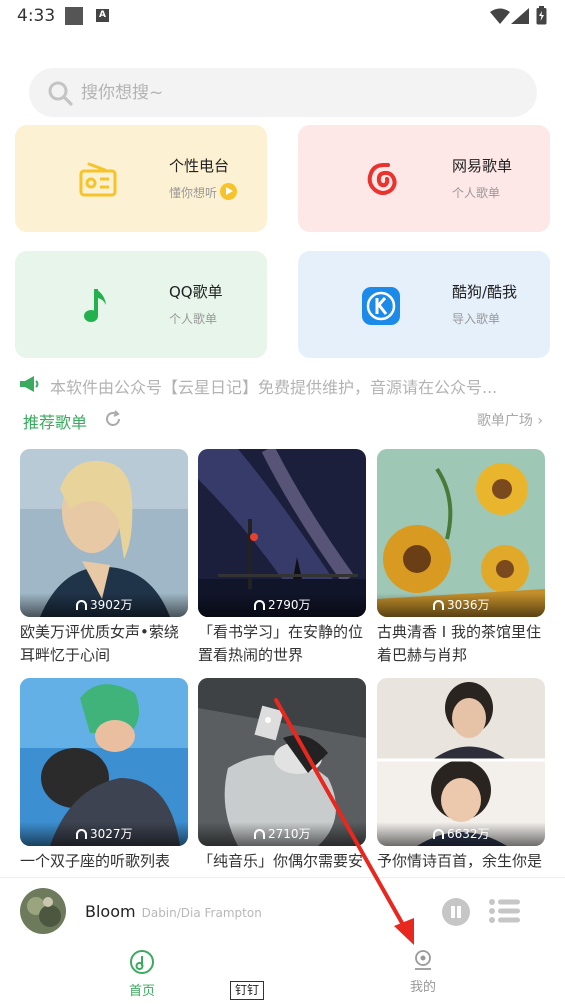  What do you see at coordinates (291, 92) in the screenshot?
I see `search-input` at bounding box center [291, 92].